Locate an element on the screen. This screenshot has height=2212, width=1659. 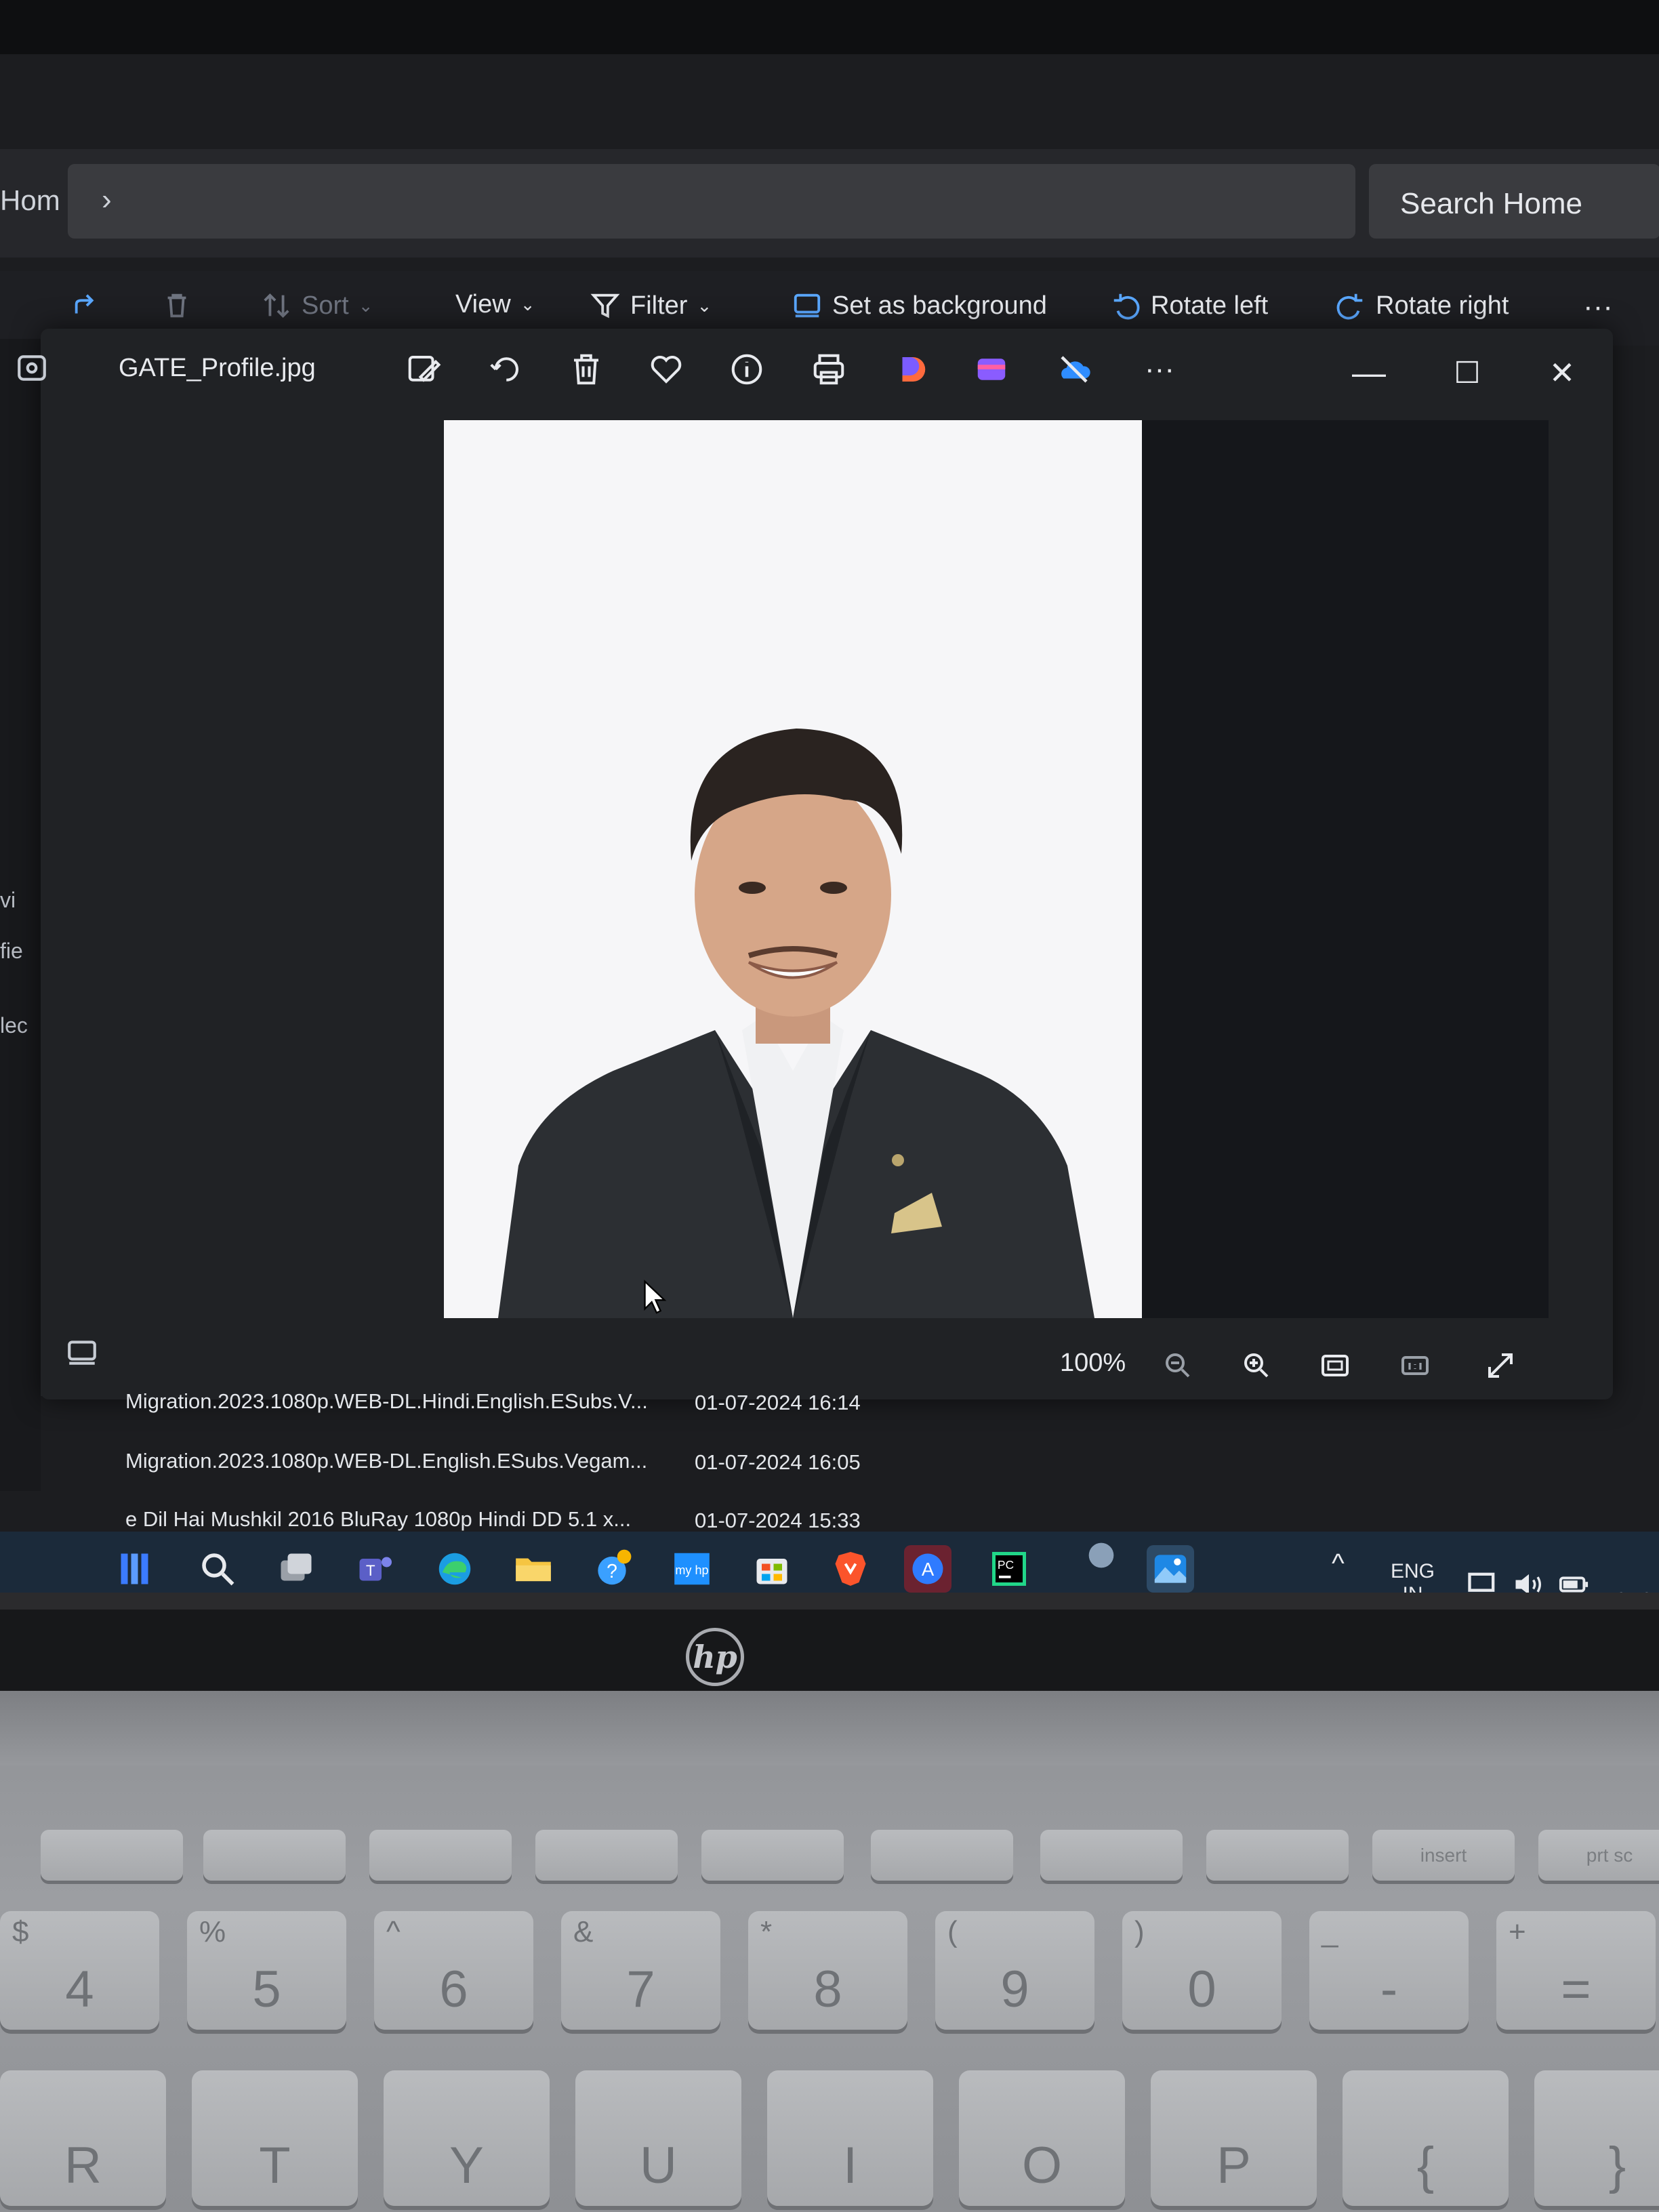
viewer-canvas-background is located at coordinates (1345, 869).